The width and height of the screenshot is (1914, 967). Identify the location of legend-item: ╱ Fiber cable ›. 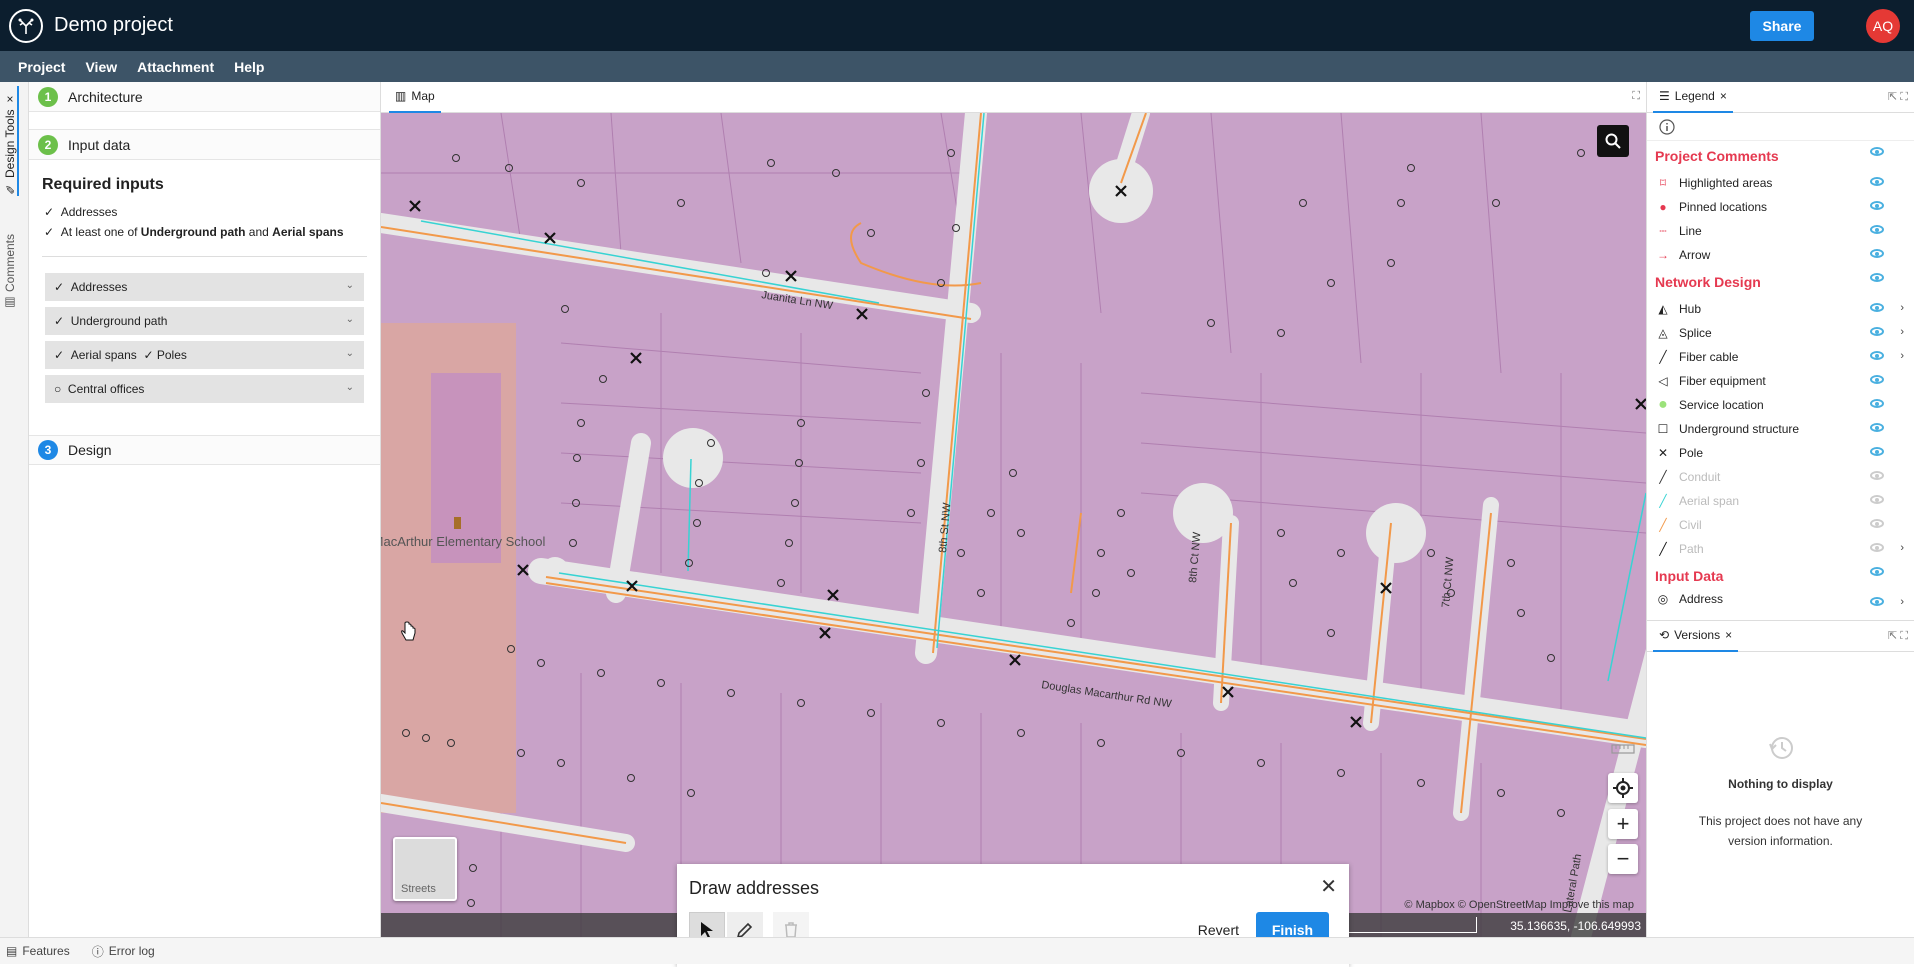
(1780, 357).